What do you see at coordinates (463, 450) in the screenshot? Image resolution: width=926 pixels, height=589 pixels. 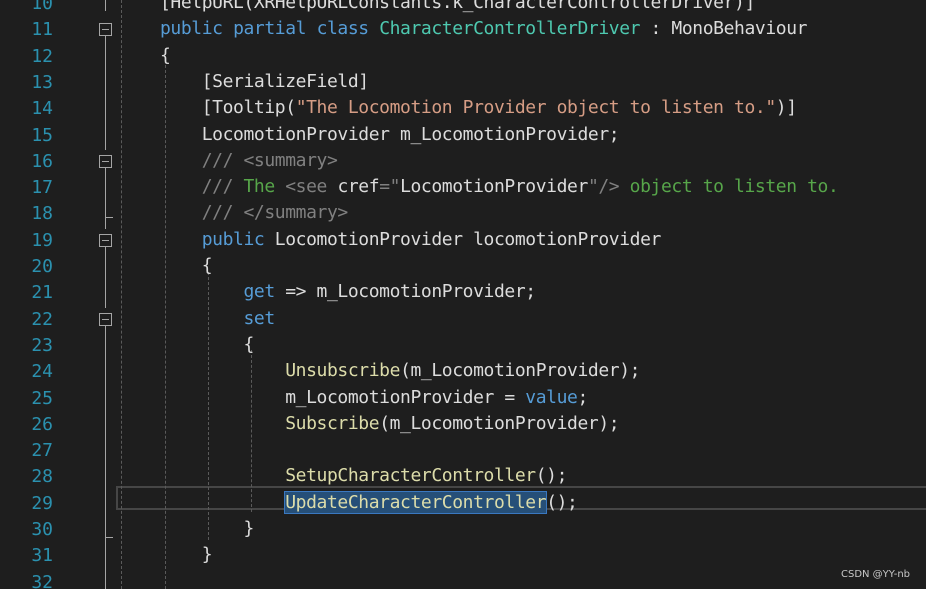 I see `code-line: 27` at bounding box center [463, 450].